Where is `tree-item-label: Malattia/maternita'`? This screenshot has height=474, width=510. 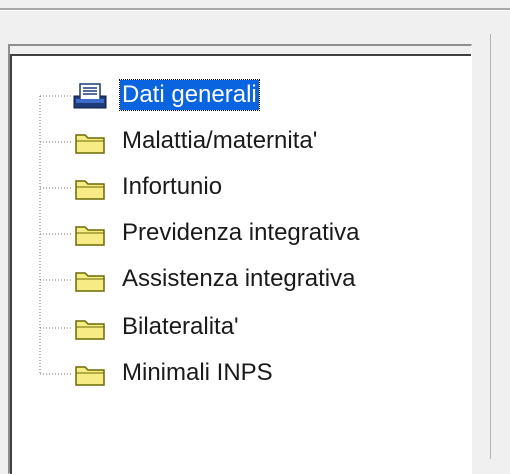
tree-item-label: Malattia/maternita' is located at coordinates (220, 140).